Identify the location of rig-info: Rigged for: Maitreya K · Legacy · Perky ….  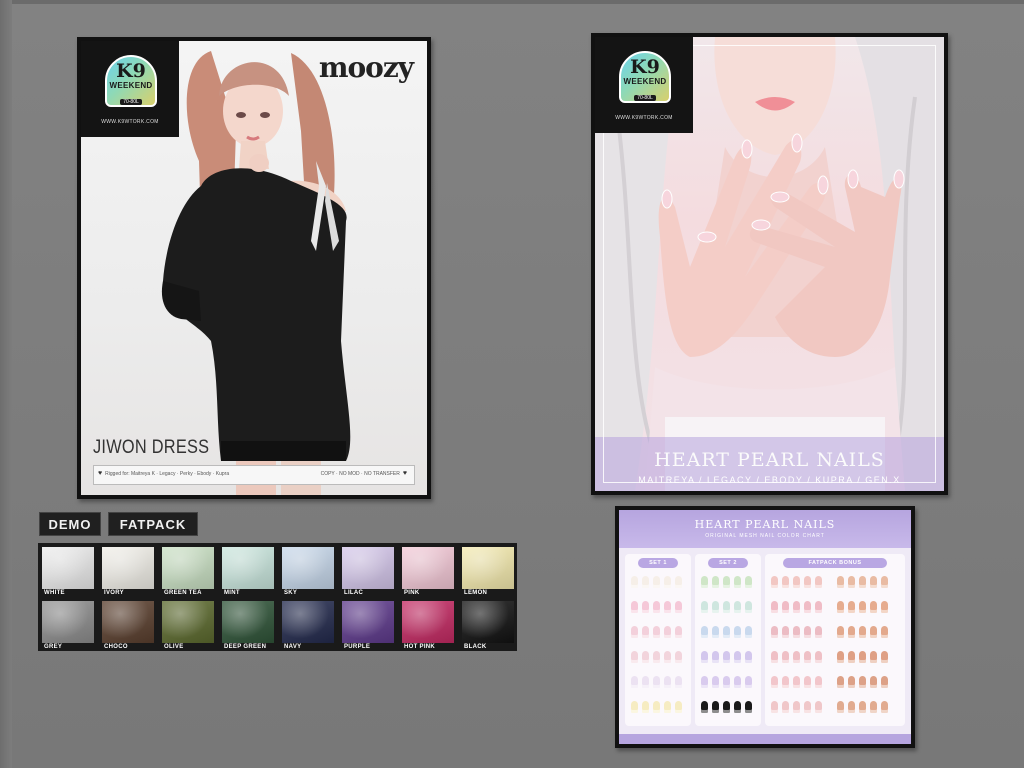
(167, 474).